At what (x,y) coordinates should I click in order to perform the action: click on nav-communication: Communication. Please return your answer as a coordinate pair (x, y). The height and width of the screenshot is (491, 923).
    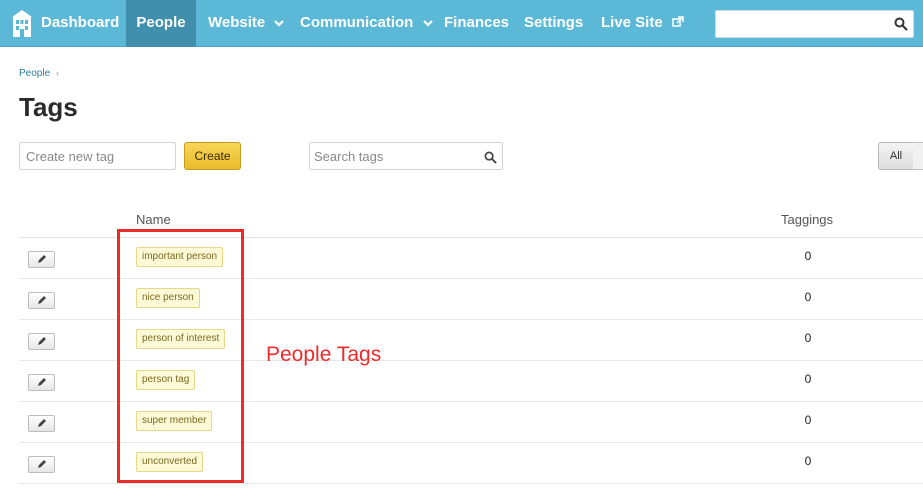
    Looking at the image, I should click on (366, 23).